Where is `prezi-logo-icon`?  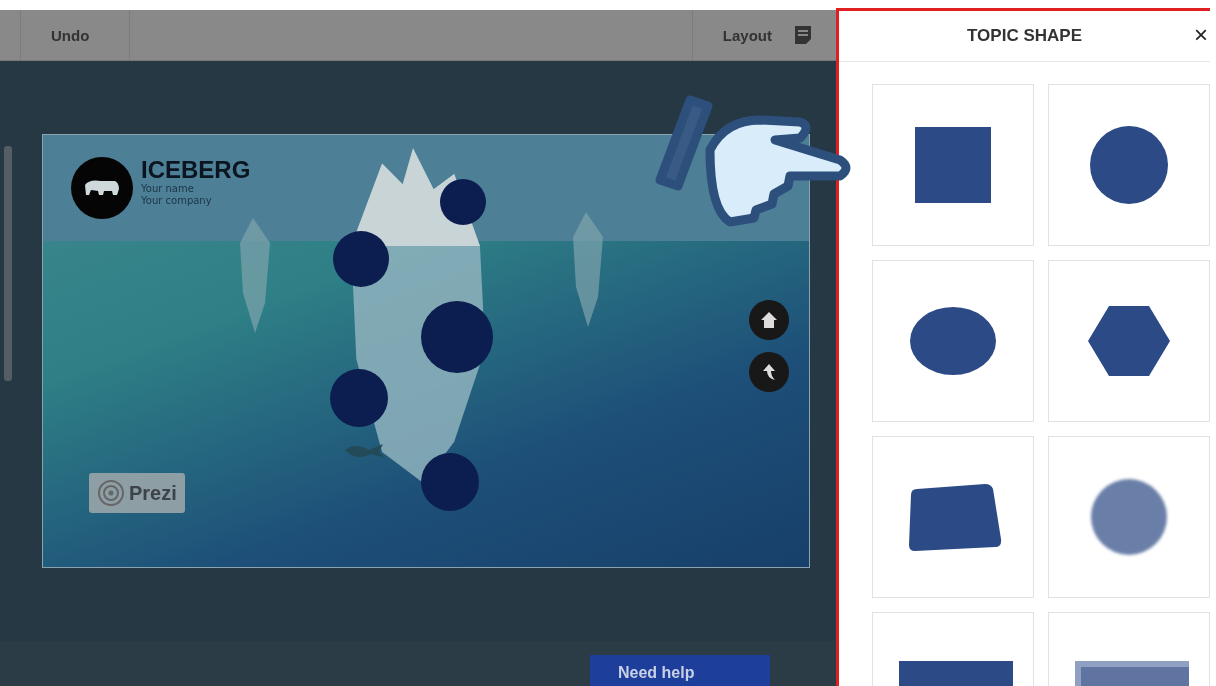
prezi-logo-icon is located at coordinates (111, 493).